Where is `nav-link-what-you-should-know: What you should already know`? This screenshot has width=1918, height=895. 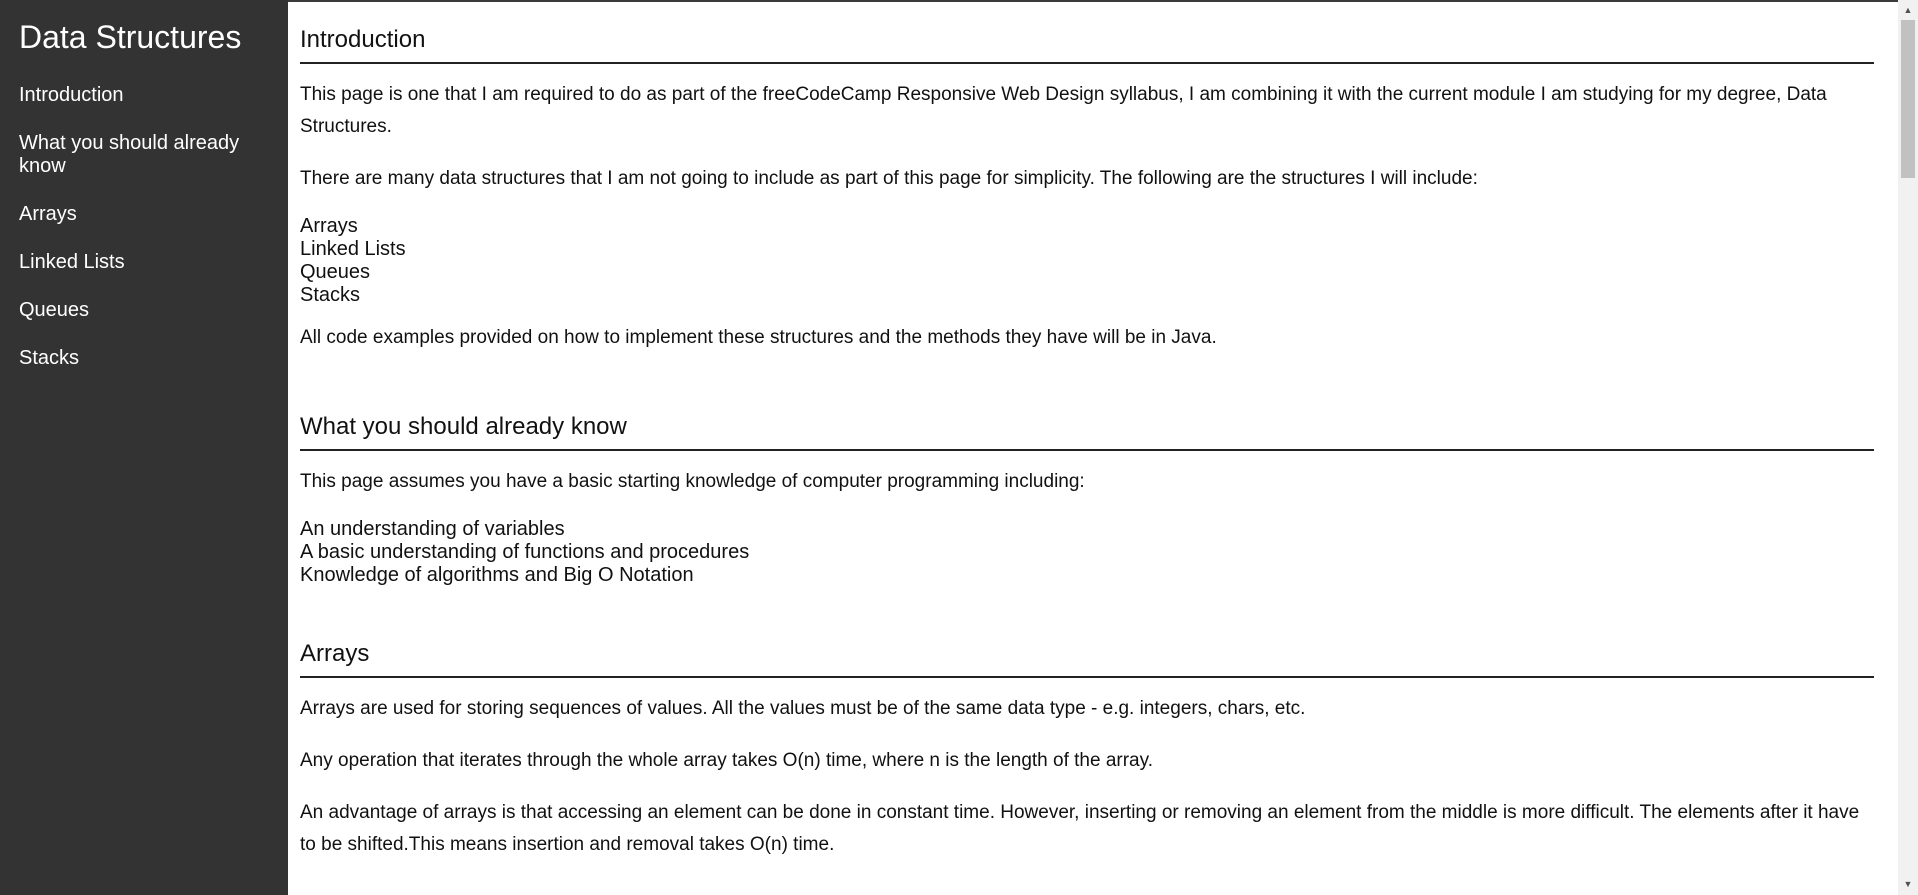
nav-link-what-you-should-know: What you should already know is located at coordinates (139, 155).